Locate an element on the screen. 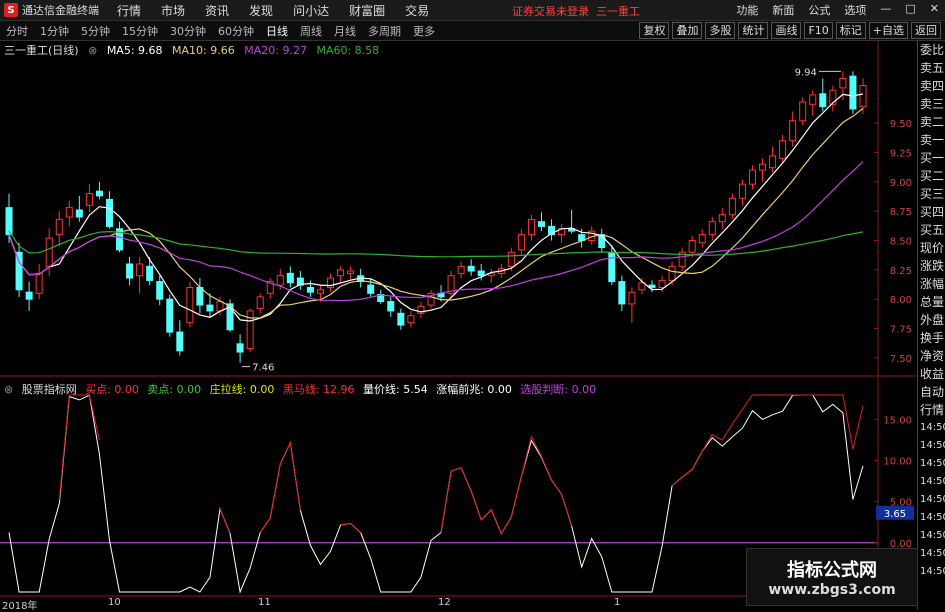  right-panel-item: 卖一 is located at coordinates (931, 140).